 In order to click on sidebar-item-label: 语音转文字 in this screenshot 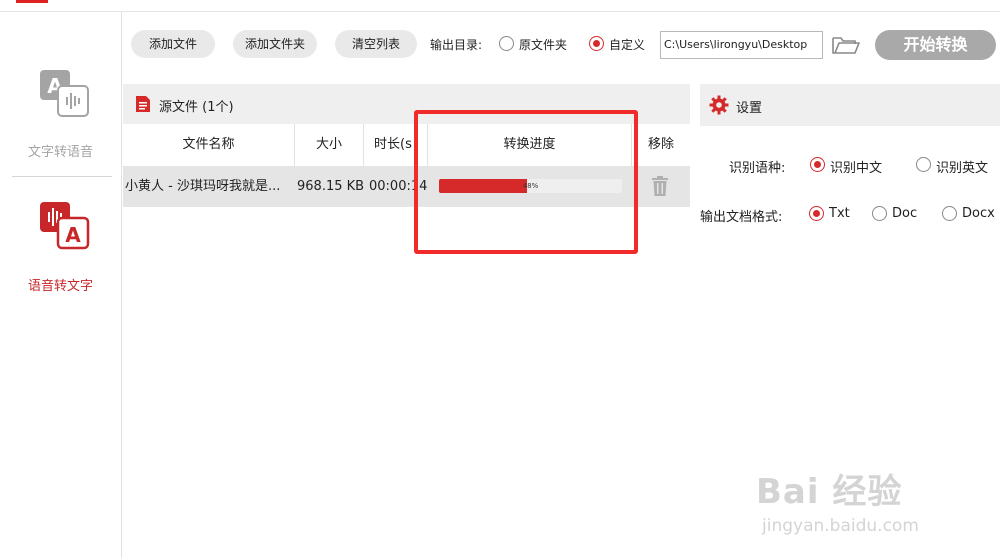, I will do `click(60, 286)`.